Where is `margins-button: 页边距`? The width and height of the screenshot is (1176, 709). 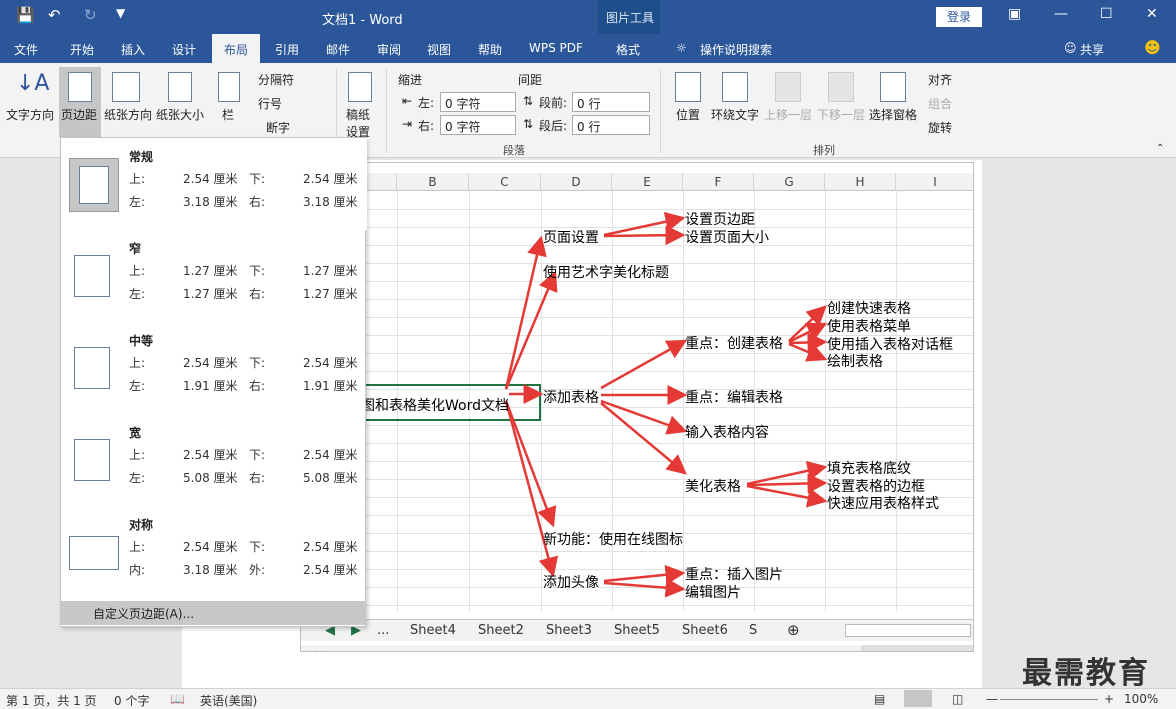 margins-button: 页边距 is located at coordinates (79, 114).